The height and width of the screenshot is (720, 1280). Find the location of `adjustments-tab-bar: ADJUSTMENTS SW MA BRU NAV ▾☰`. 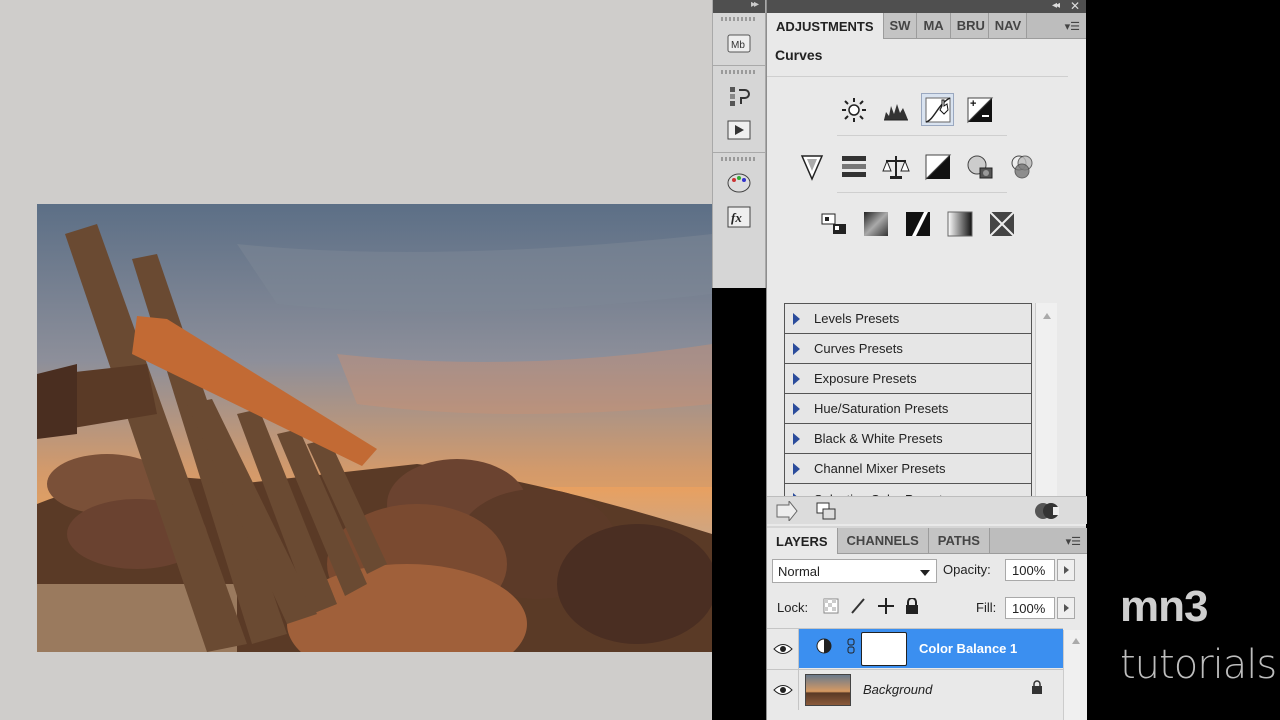

adjustments-tab-bar: ADJUSTMENTS SW MA BRU NAV ▾☰ is located at coordinates (926, 26).